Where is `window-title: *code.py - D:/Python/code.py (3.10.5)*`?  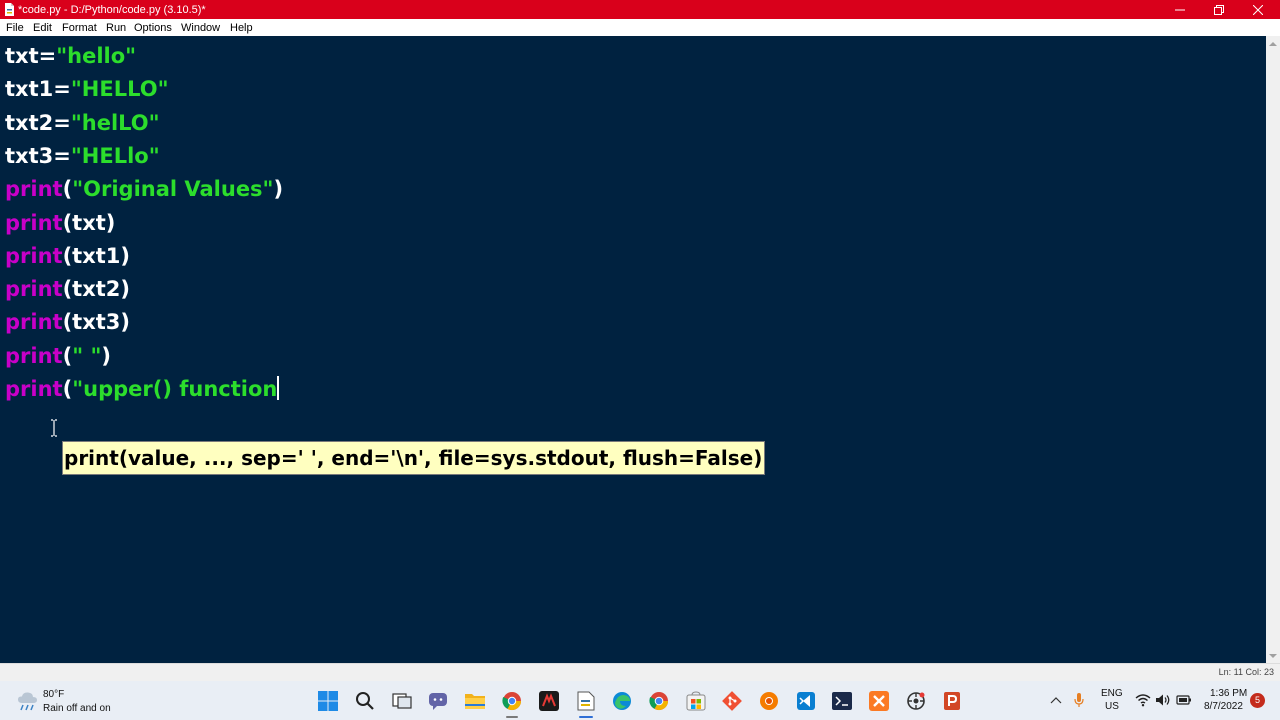
window-title: *code.py - D:/Python/code.py (3.10.5)* is located at coordinates (112, 10).